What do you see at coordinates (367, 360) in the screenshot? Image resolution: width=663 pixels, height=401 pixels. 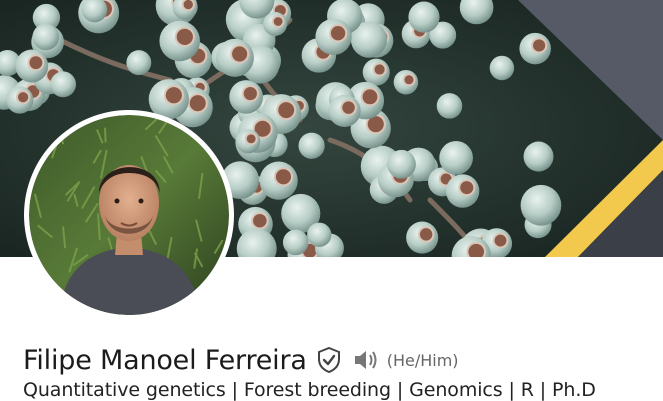 I see `speaker-icon` at bounding box center [367, 360].